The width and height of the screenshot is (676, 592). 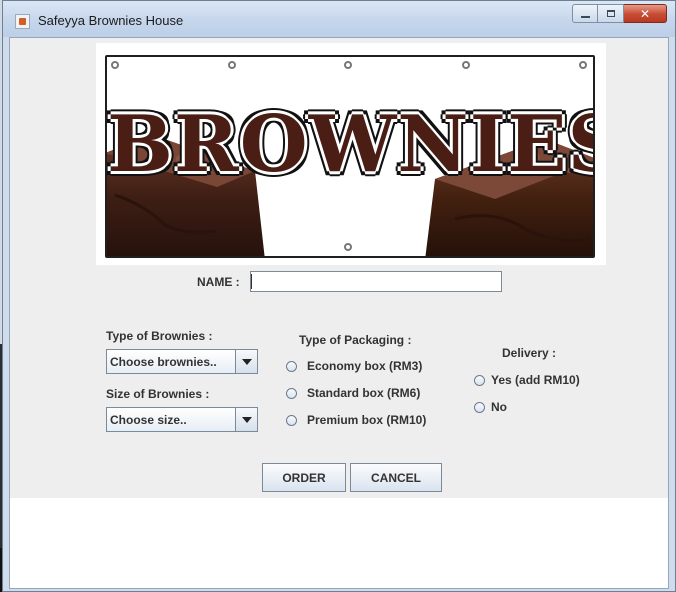 I want to click on maximize-icon, so click(x=610, y=13).